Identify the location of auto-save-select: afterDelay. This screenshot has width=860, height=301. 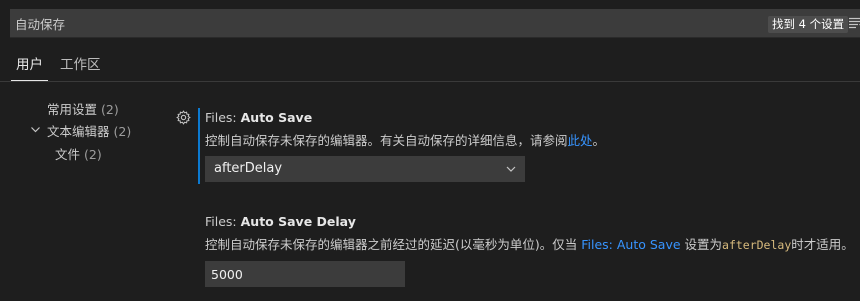
(365, 169).